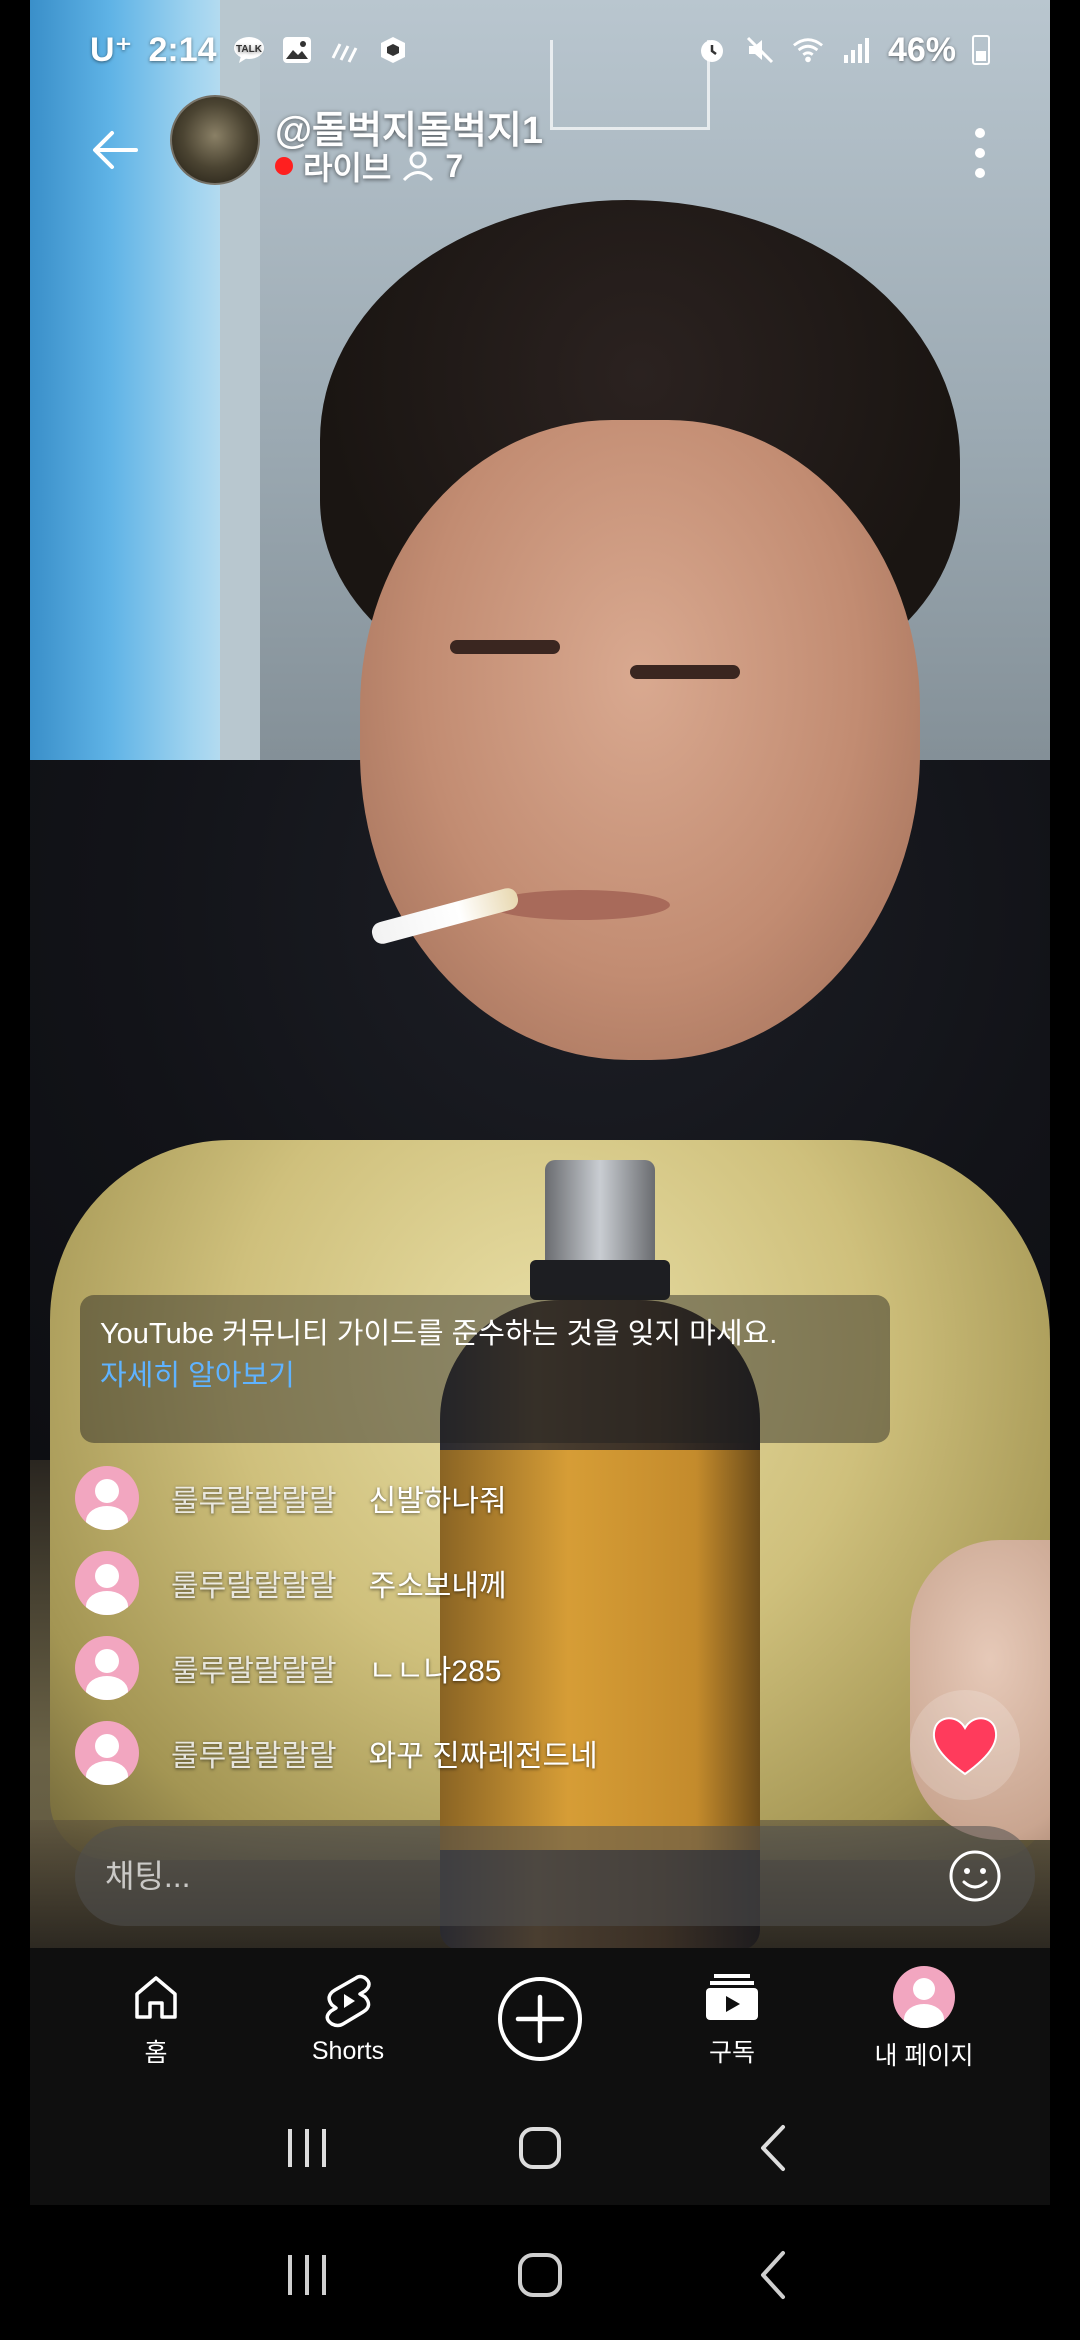 The width and height of the screenshot is (1080, 2340). I want to click on svg-text: TALK, so click(249, 49).